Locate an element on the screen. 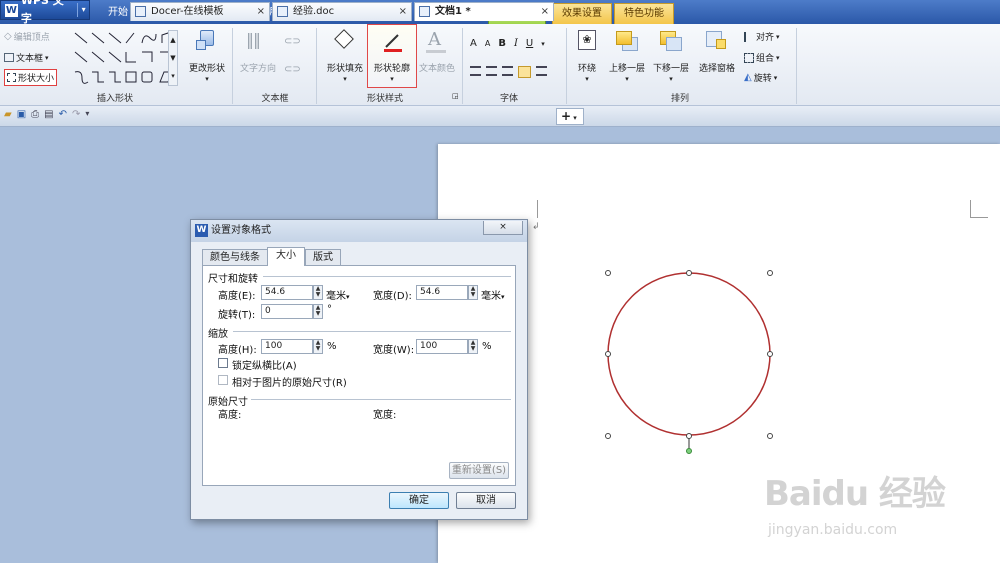  align-right-icon is located at coordinates (507, 71).